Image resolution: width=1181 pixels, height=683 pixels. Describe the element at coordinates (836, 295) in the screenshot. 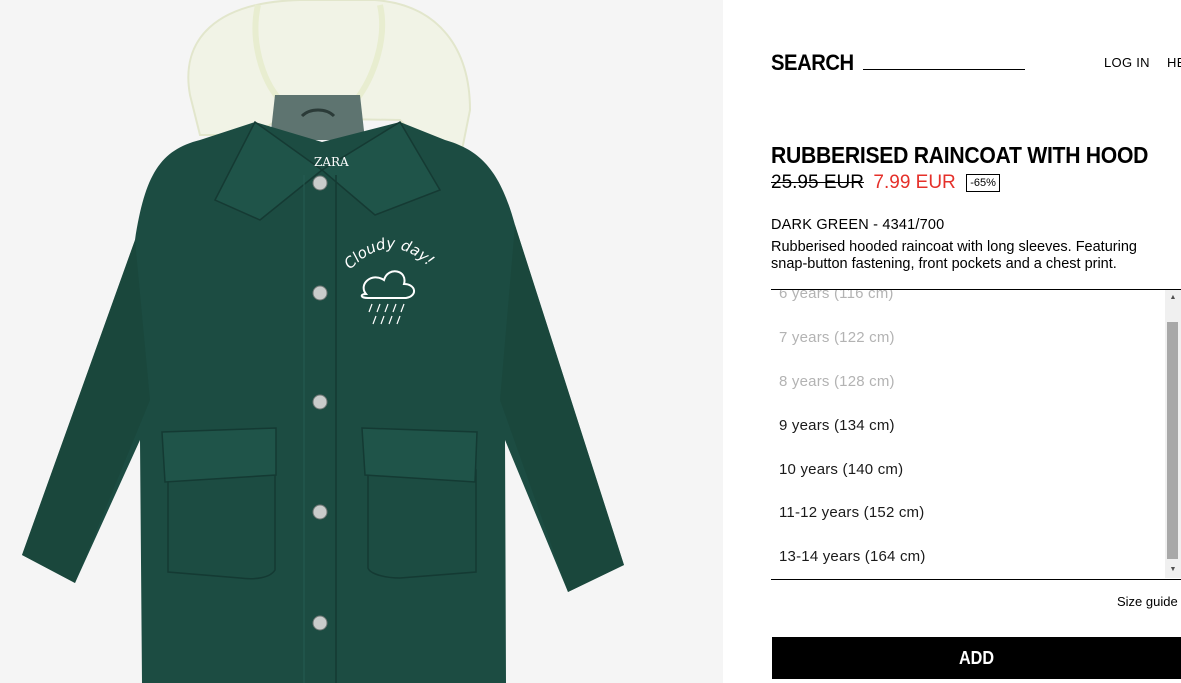

I see `size-option-6-years: 6 years (116 cm)` at that location.